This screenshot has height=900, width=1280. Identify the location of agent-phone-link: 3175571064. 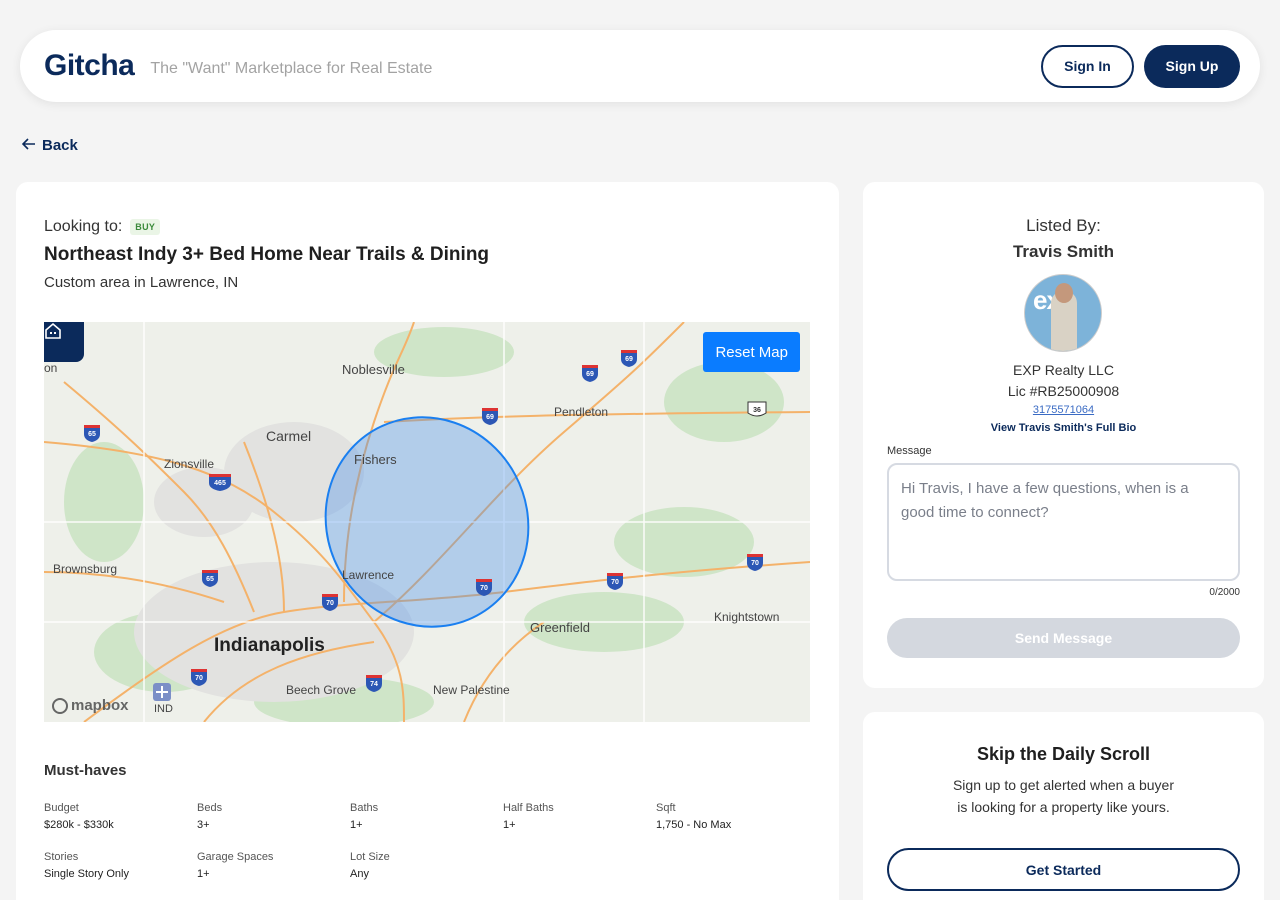
(1063, 410).